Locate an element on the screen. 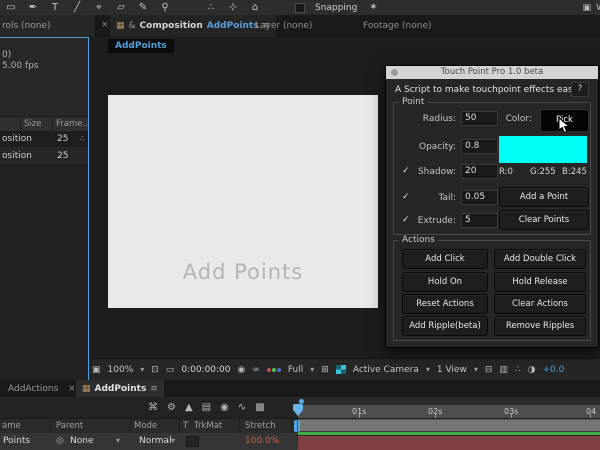 This screenshot has height=450, width=600. region-of-interest-icon: ▭ is located at coordinates (170, 370).